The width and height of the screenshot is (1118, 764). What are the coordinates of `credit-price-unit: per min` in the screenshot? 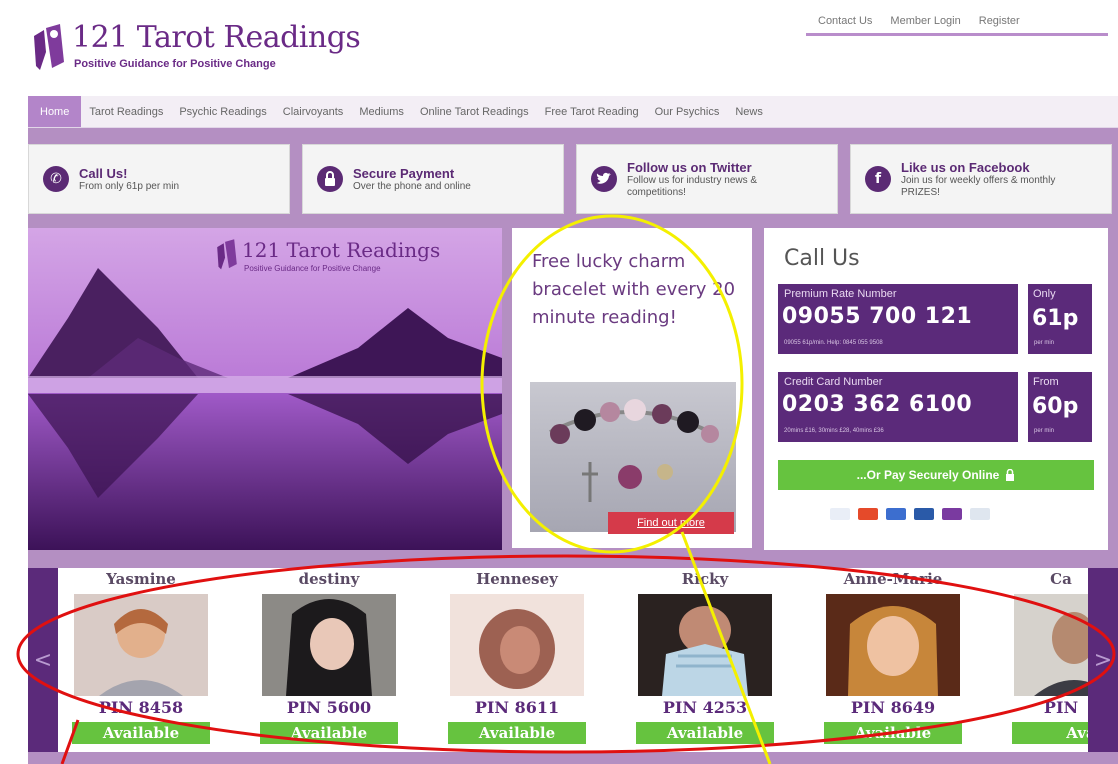 It's located at (1044, 431).